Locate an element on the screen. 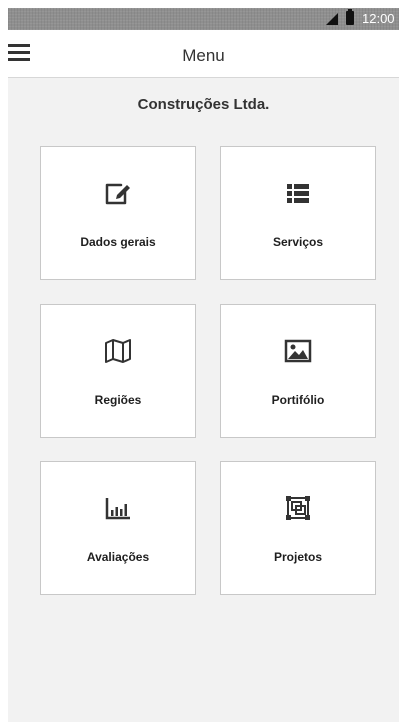 This screenshot has height=722, width=399. image-icon is located at coordinates (298, 351).